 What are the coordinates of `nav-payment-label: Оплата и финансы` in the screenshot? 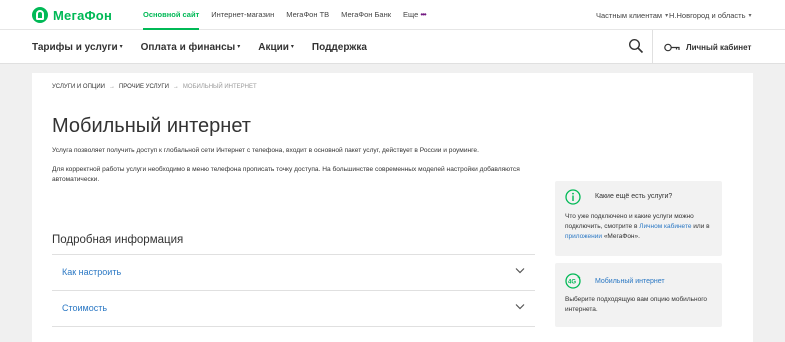 It's located at (188, 47).